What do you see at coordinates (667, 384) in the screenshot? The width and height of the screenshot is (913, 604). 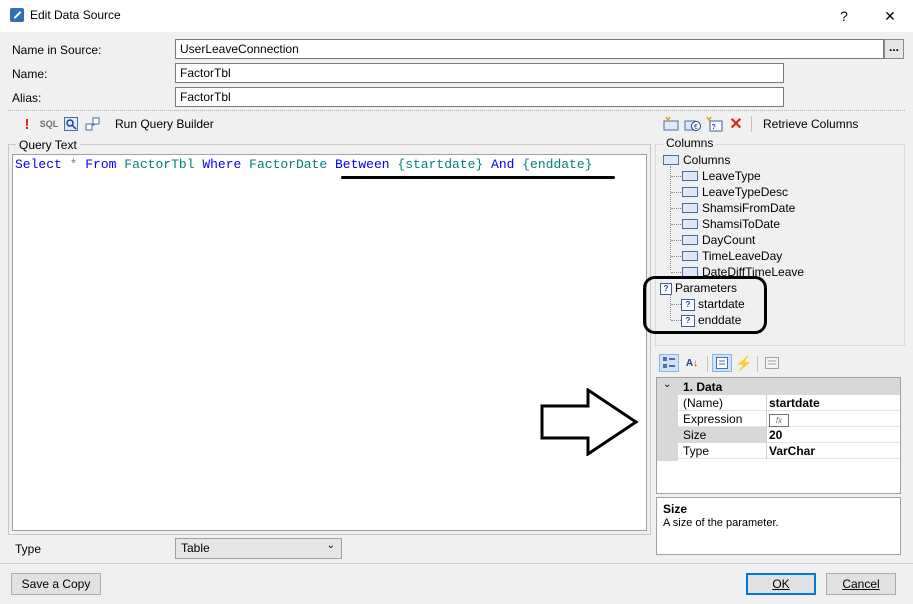 I see `collapse-icon: ⌄` at bounding box center [667, 384].